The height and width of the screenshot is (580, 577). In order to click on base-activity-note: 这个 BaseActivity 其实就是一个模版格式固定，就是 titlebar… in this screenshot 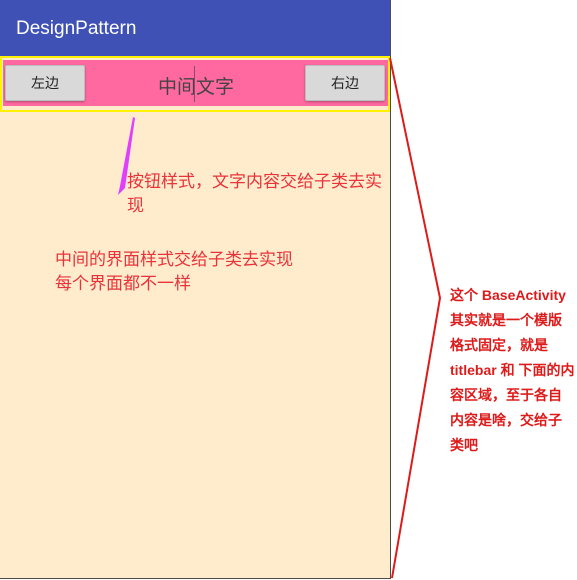, I will do `click(512, 370)`.